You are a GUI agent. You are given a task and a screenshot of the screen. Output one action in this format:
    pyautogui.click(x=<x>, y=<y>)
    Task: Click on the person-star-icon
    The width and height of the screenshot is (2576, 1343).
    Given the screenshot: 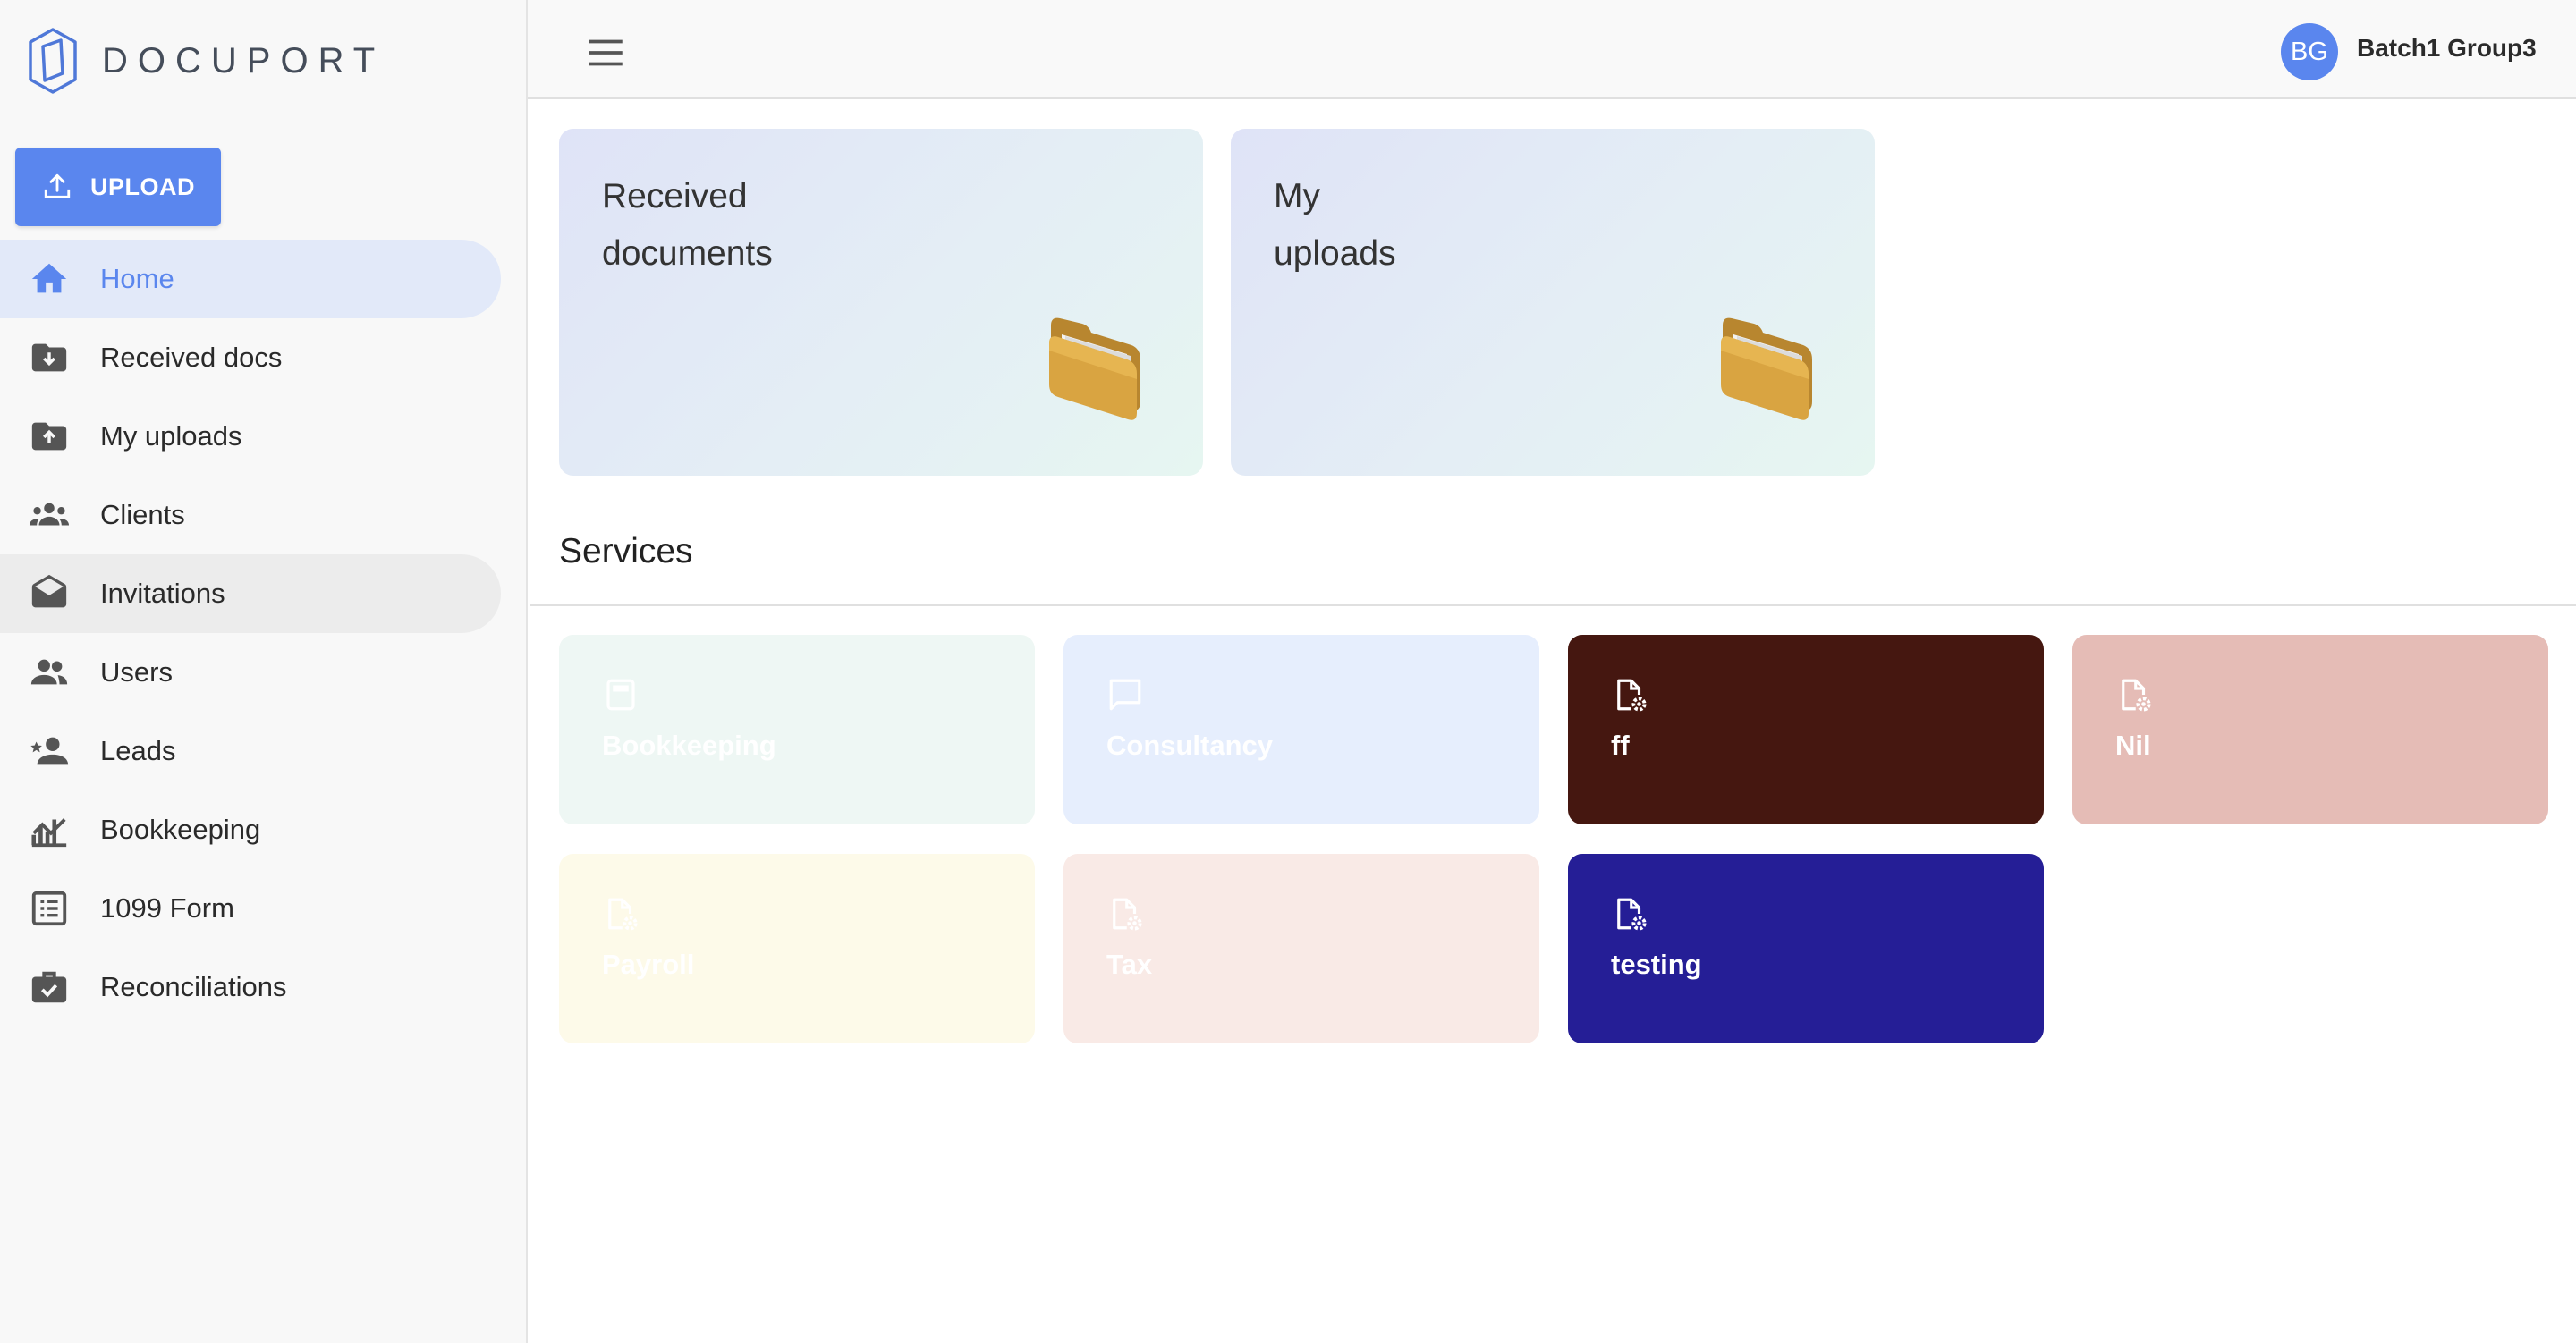 What is the action you would take?
    pyautogui.click(x=49, y=751)
    